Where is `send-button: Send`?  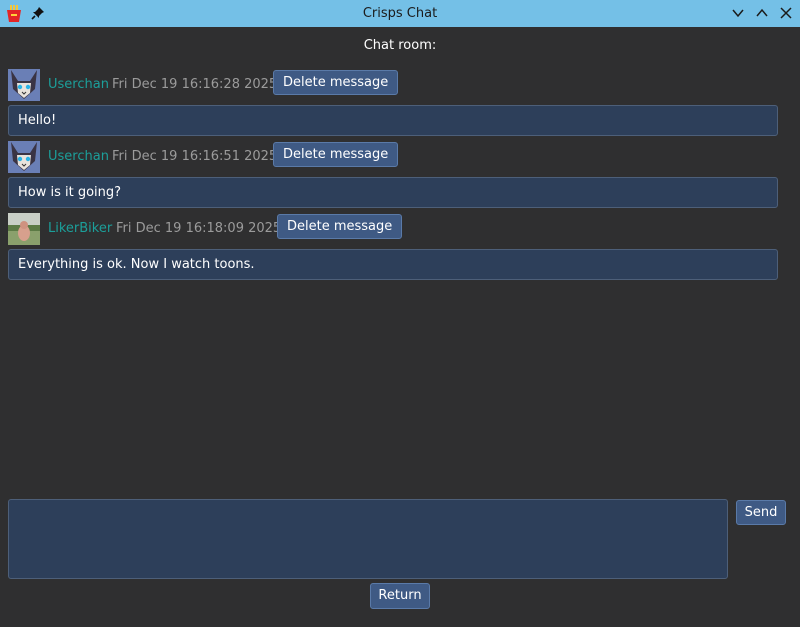
send-button: Send is located at coordinates (761, 512).